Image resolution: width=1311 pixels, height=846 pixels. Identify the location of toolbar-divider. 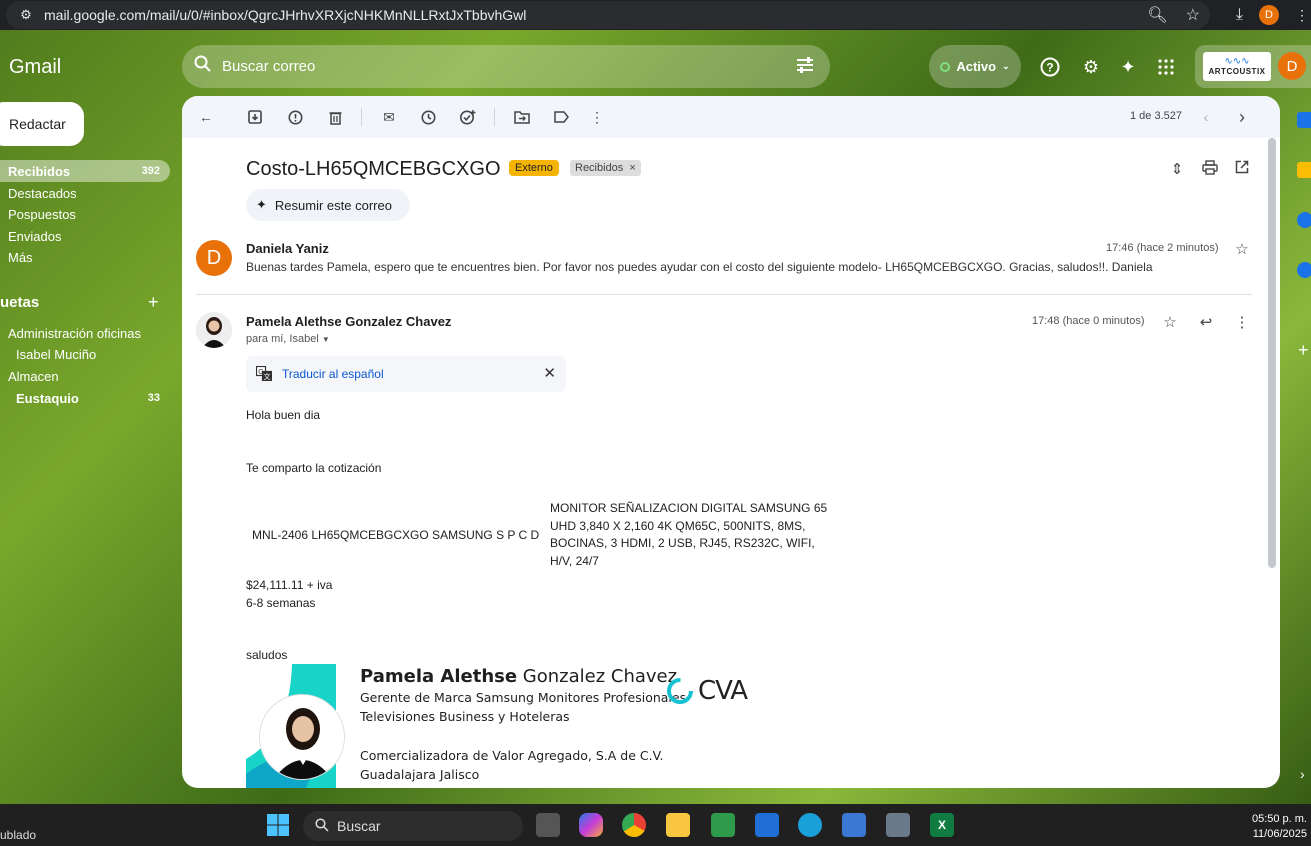
(361, 117).